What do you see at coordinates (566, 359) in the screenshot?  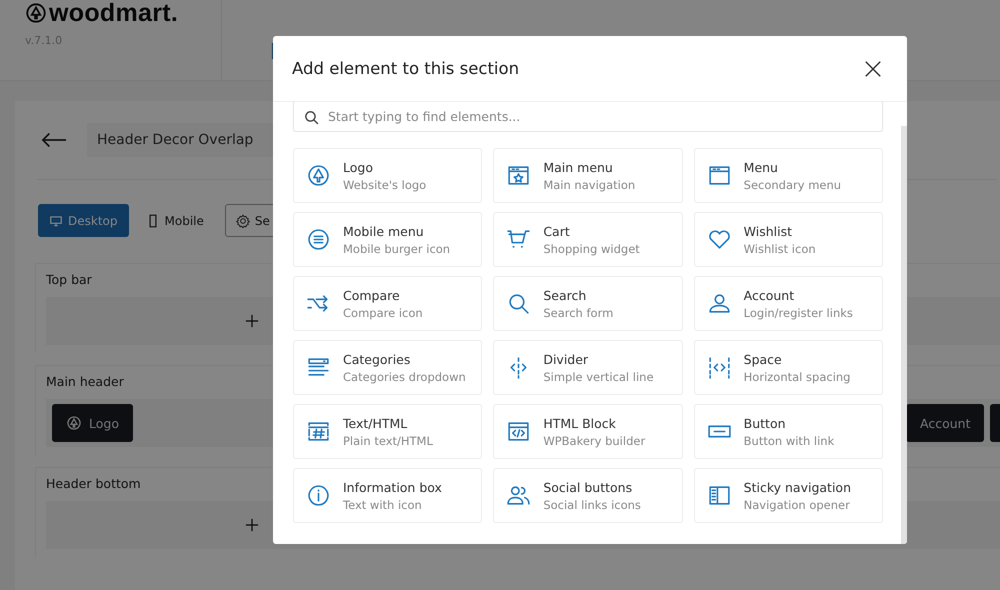 I see `element-title: Divider` at bounding box center [566, 359].